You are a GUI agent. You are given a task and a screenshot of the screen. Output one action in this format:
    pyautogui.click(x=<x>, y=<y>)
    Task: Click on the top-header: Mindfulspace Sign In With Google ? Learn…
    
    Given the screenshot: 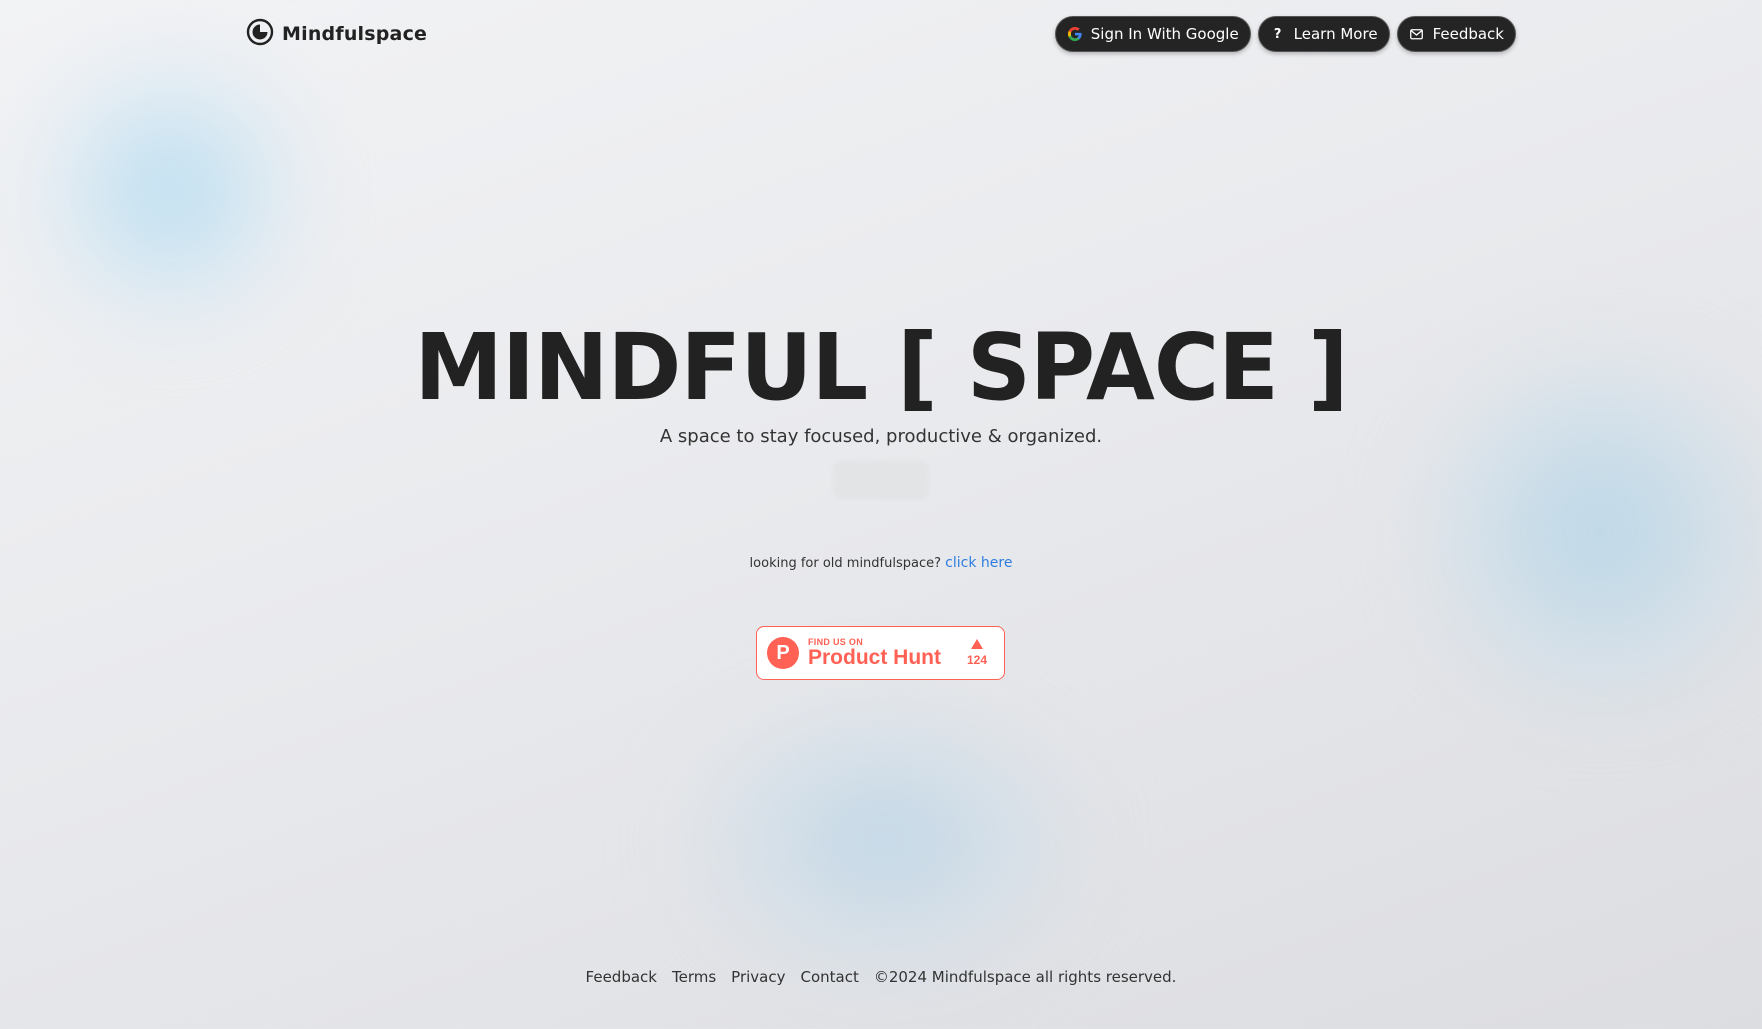 What is the action you would take?
    pyautogui.click(x=881, y=34)
    